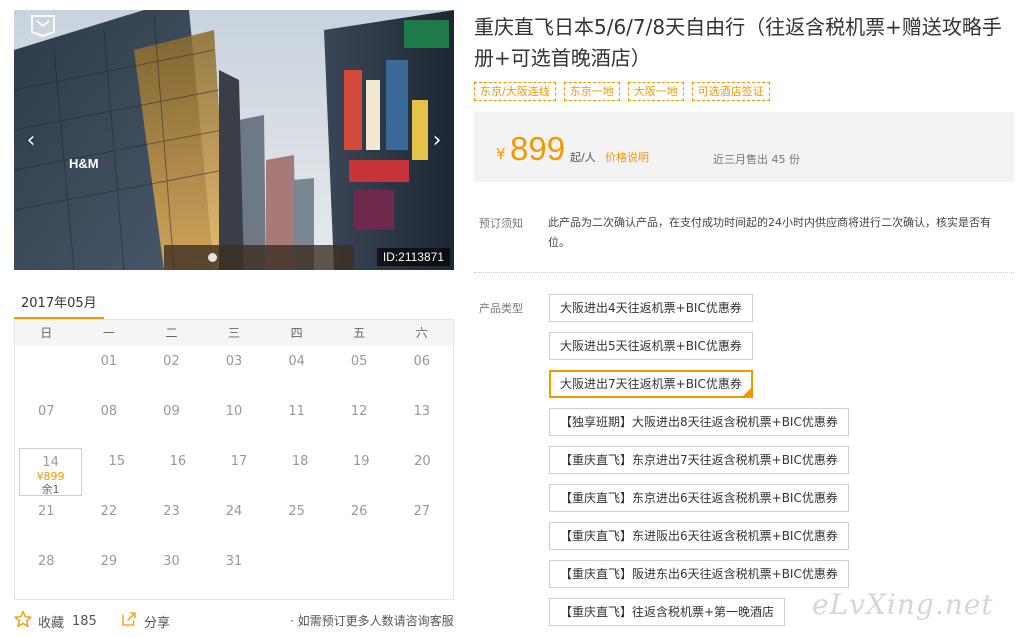  What do you see at coordinates (422, 511) in the screenshot?
I see `calendar-day: 27` at bounding box center [422, 511].